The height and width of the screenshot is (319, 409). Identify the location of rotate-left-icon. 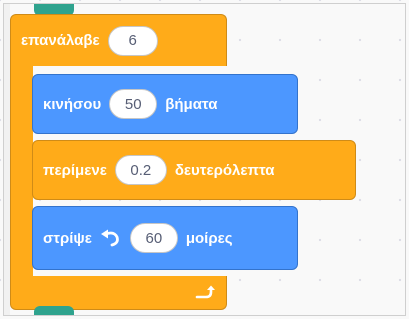
(111, 238).